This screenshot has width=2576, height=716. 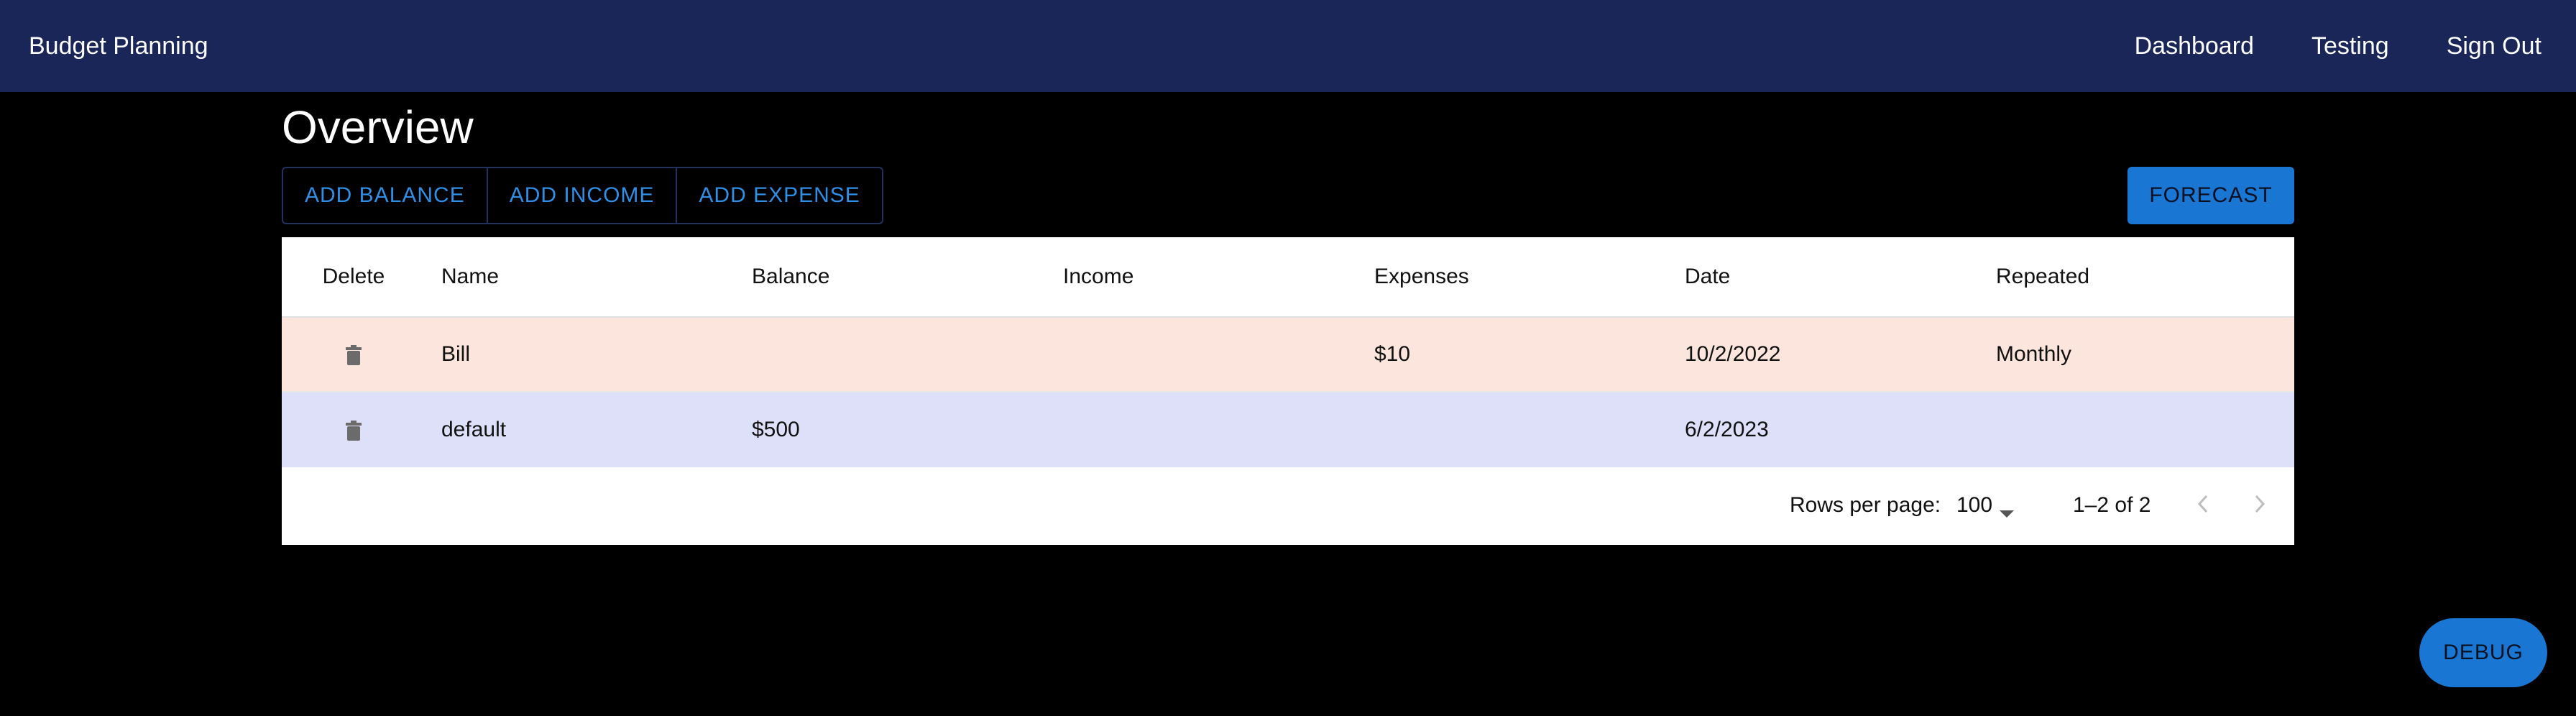 What do you see at coordinates (1727, 429) in the screenshot?
I see `cell-date: 6/2/2023` at bounding box center [1727, 429].